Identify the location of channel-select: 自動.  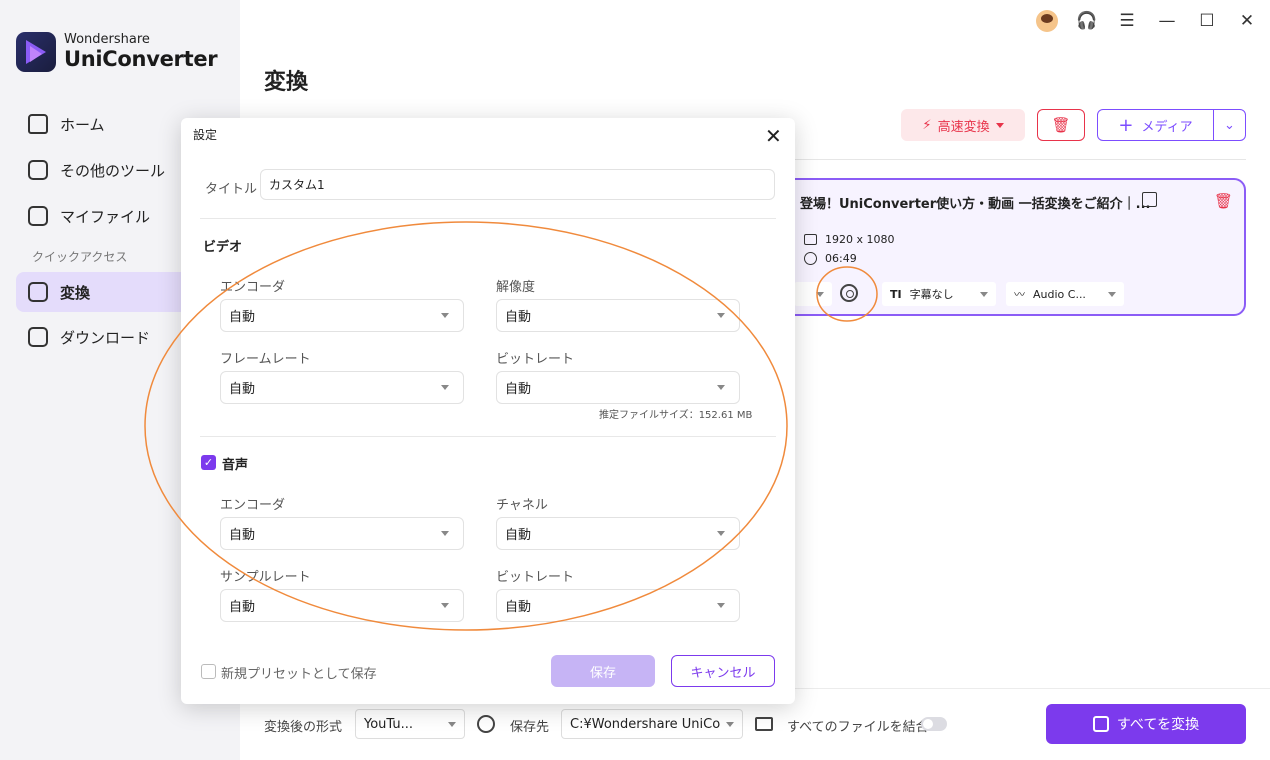
(618, 533).